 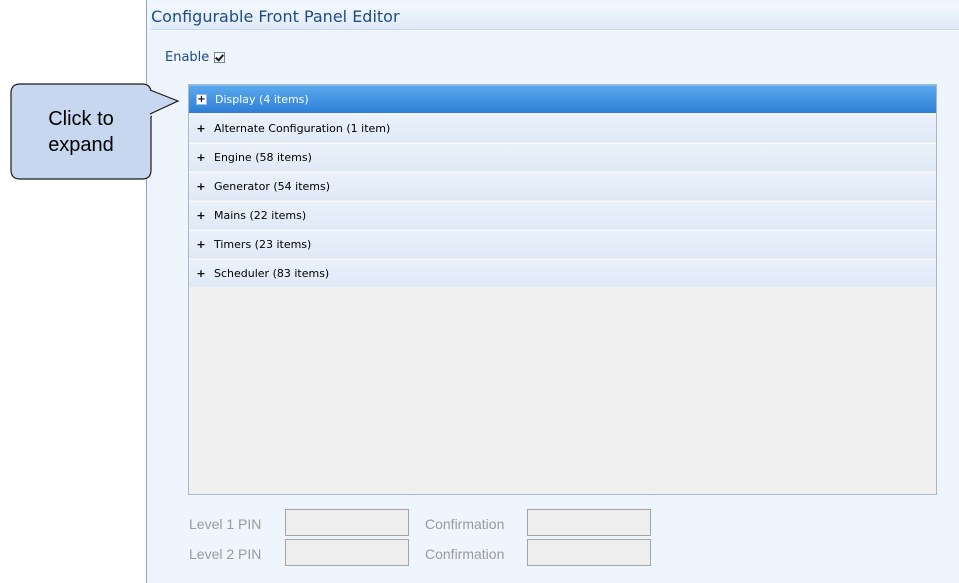 I want to click on tree-item-timers: + Timers (23 items), so click(x=562, y=244).